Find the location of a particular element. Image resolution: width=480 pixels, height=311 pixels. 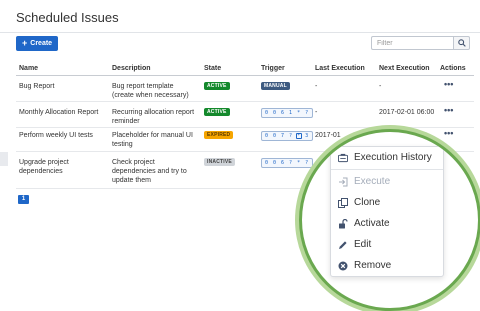

row-description-line: Recurring allocation report is located at coordinates (153, 112).